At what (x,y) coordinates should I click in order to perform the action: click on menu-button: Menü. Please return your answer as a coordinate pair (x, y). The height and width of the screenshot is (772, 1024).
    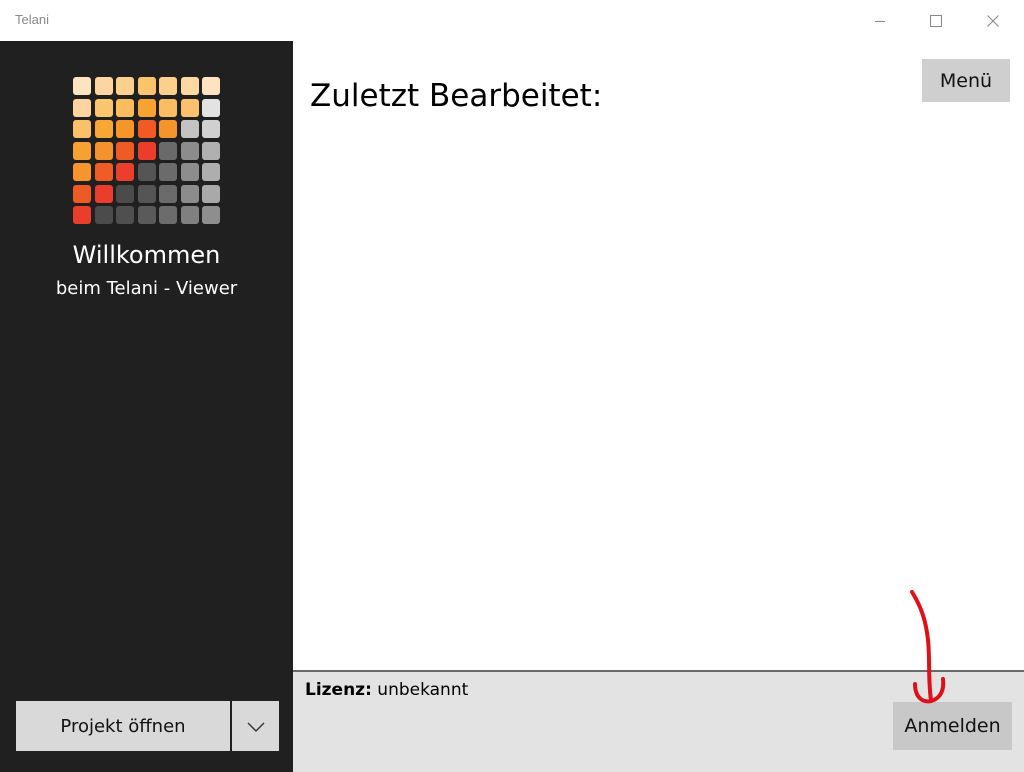
    Looking at the image, I should click on (966, 80).